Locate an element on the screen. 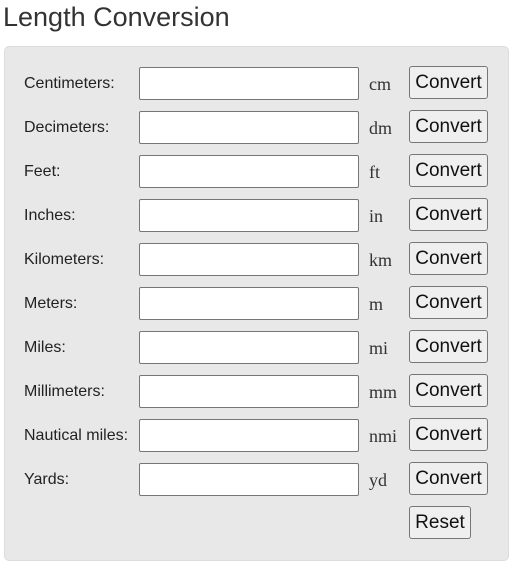 The width and height of the screenshot is (516, 566). row-dm: Decimeters: dm Convert is located at coordinates (256, 127).